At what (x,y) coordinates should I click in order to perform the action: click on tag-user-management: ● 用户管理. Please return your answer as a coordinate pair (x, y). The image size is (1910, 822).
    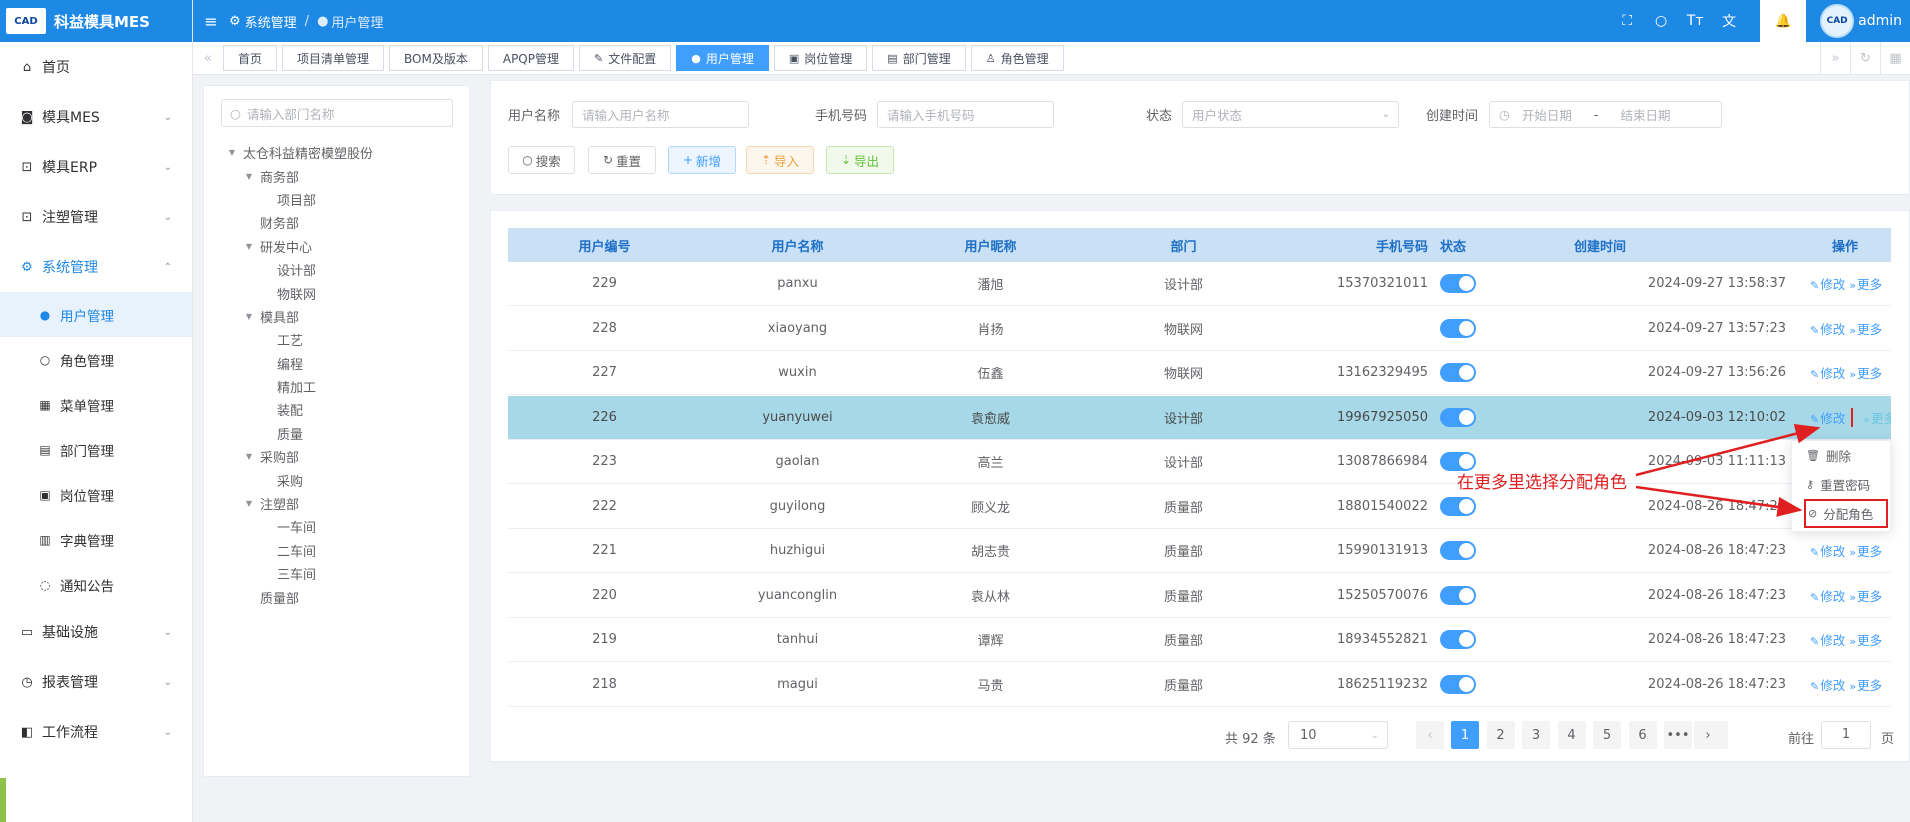
    Looking at the image, I should click on (722, 58).